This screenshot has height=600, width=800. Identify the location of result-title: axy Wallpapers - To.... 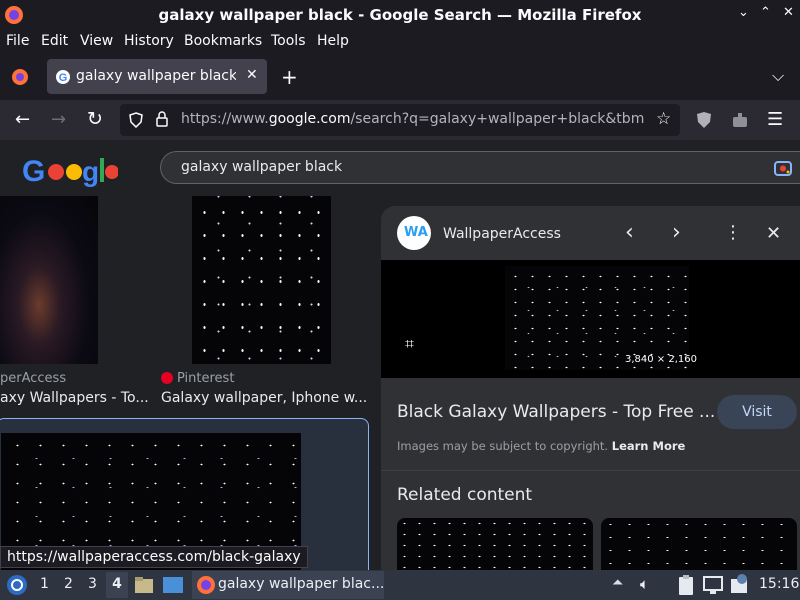
(74, 398).